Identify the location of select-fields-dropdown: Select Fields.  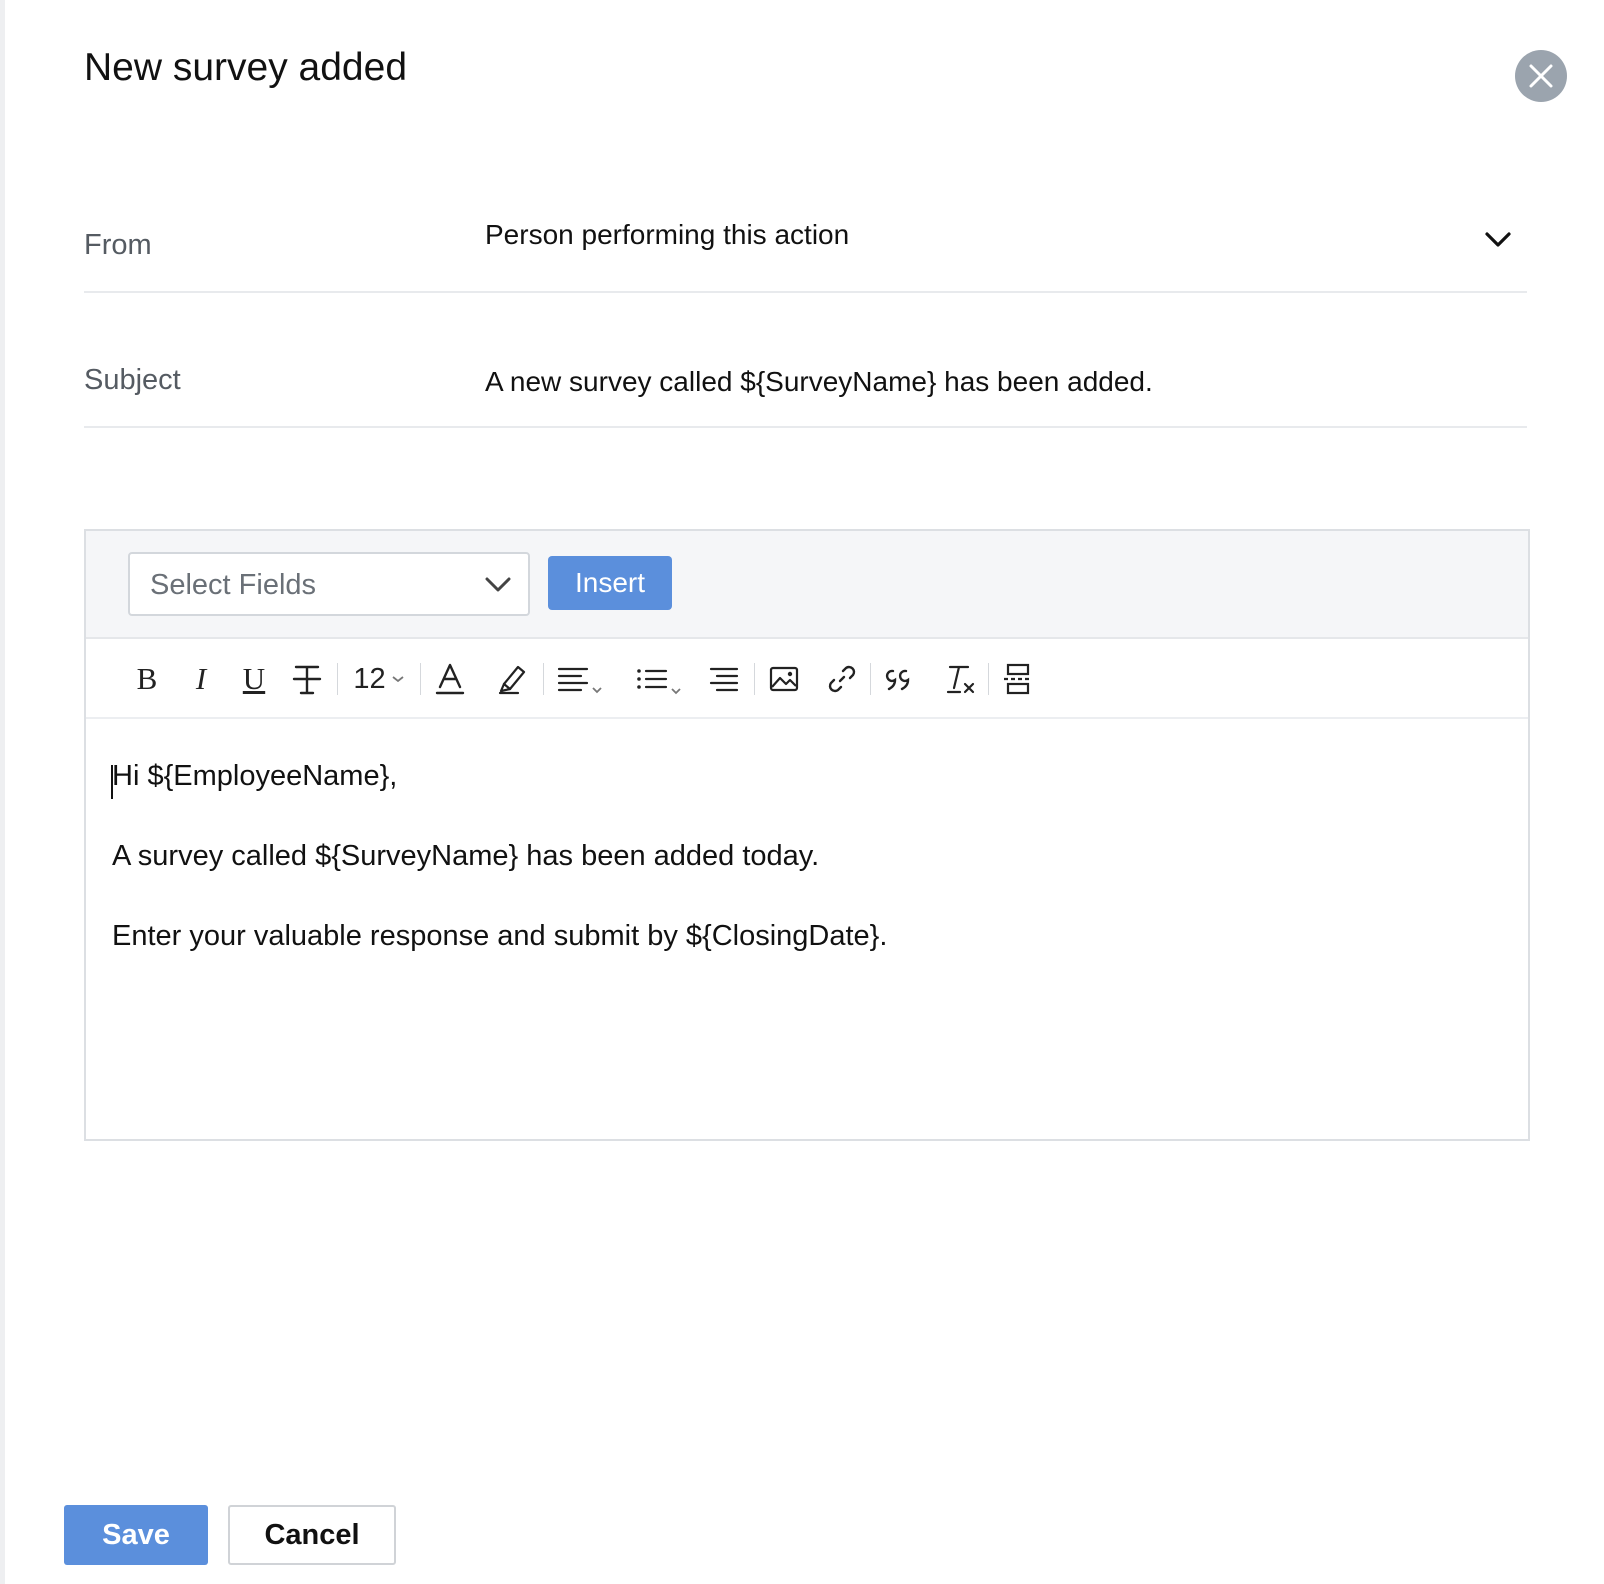
(329, 584).